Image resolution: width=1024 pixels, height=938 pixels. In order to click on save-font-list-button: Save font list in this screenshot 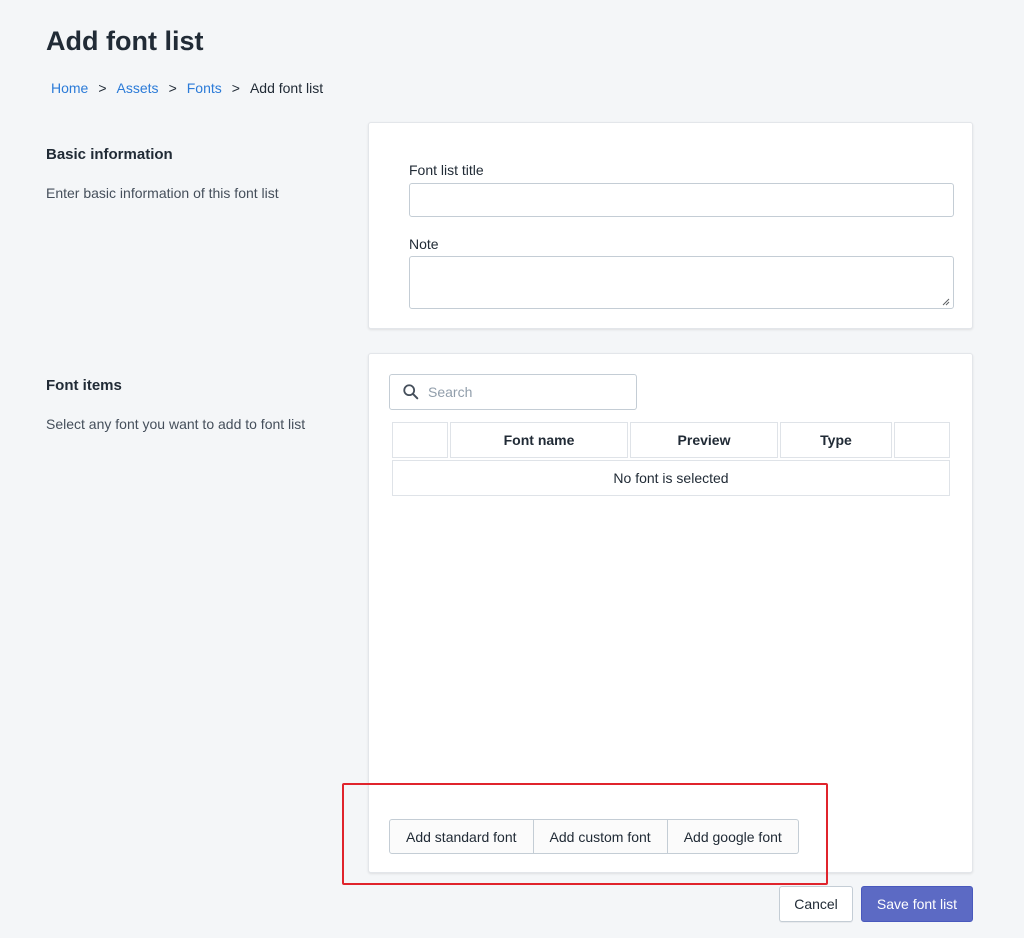, I will do `click(917, 904)`.